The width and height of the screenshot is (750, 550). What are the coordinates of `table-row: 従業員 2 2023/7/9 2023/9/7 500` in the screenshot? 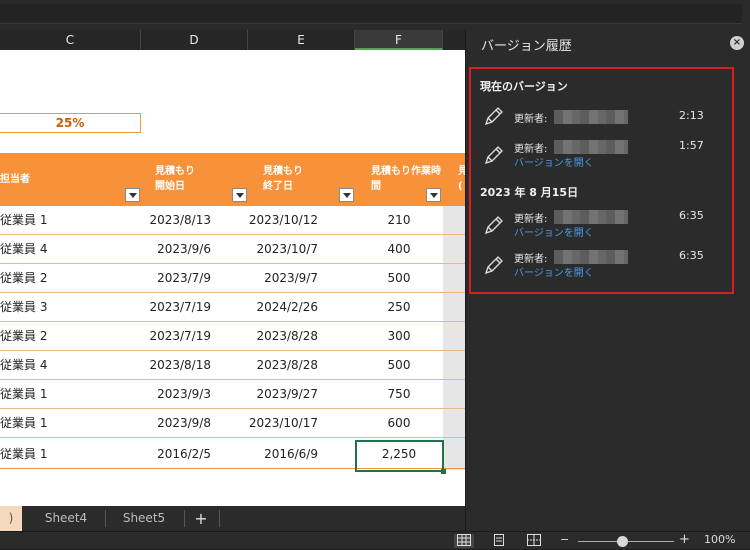 It's located at (232, 278).